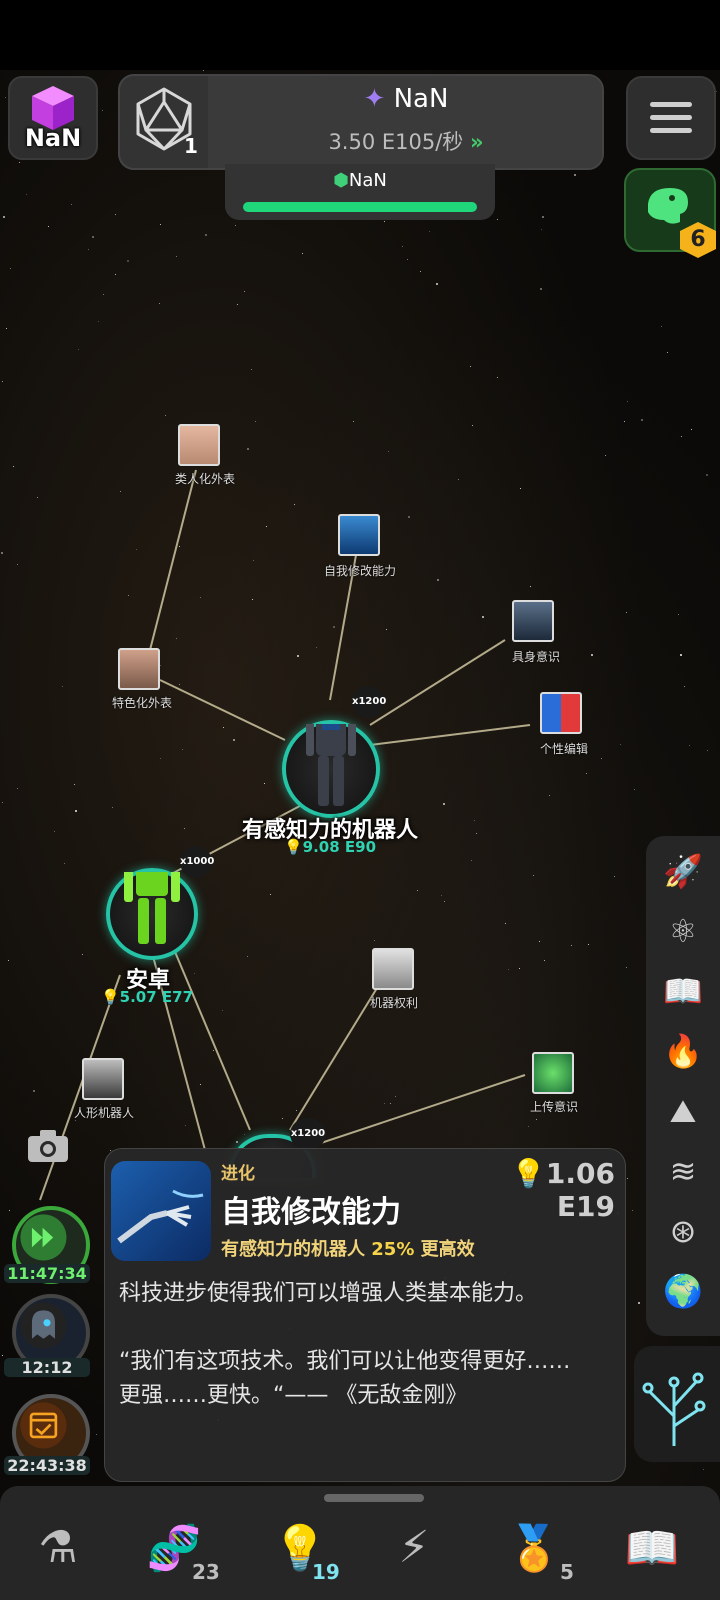  What do you see at coordinates (53, 118) in the screenshot?
I see `cube-resource-button: NaN` at bounding box center [53, 118].